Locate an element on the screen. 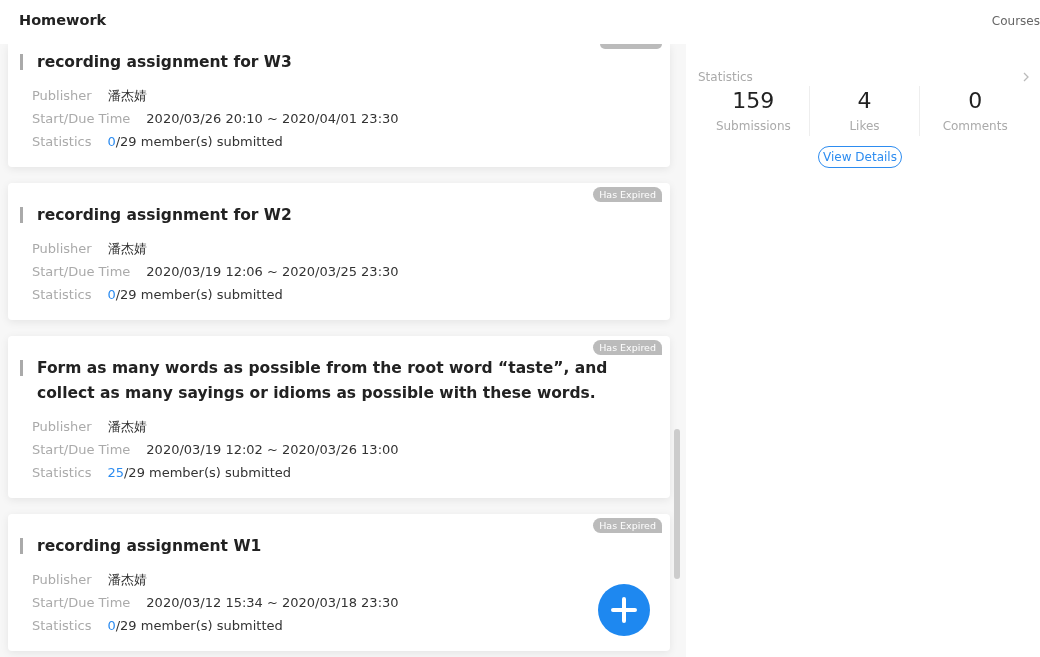 The image size is (1040, 657). metric-value: 0 is located at coordinates (975, 101).